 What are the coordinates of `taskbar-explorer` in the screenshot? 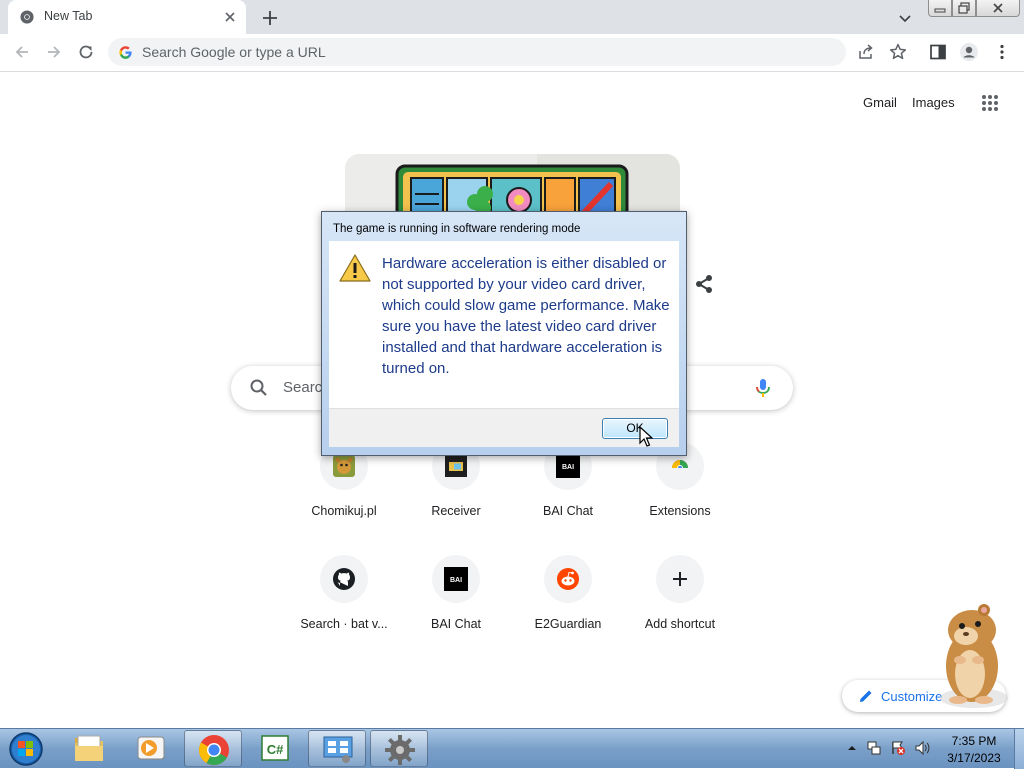 It's located at (89, 748).